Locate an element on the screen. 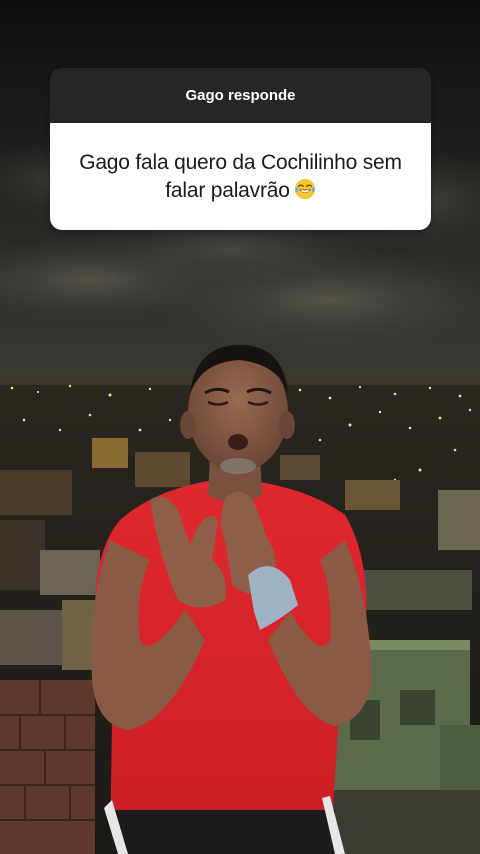 This screenshot has height=854, width=480. face-with-tears-of-joy-icon is located at coordinates (304, 188).